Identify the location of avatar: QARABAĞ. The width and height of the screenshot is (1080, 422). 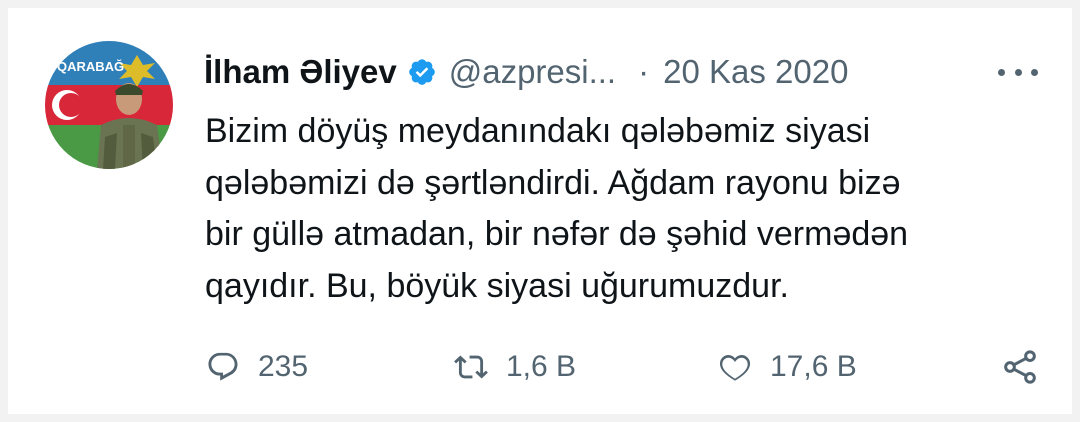
(109, 105).